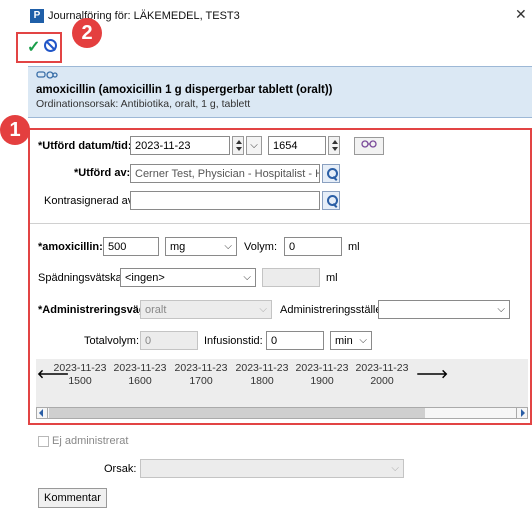 The width and height of the screenshot is (532, 509). What do you see at coordinates (522, 413) in the screenshot?
I see `scroll-right-icon` at bounding box center [522, 413].